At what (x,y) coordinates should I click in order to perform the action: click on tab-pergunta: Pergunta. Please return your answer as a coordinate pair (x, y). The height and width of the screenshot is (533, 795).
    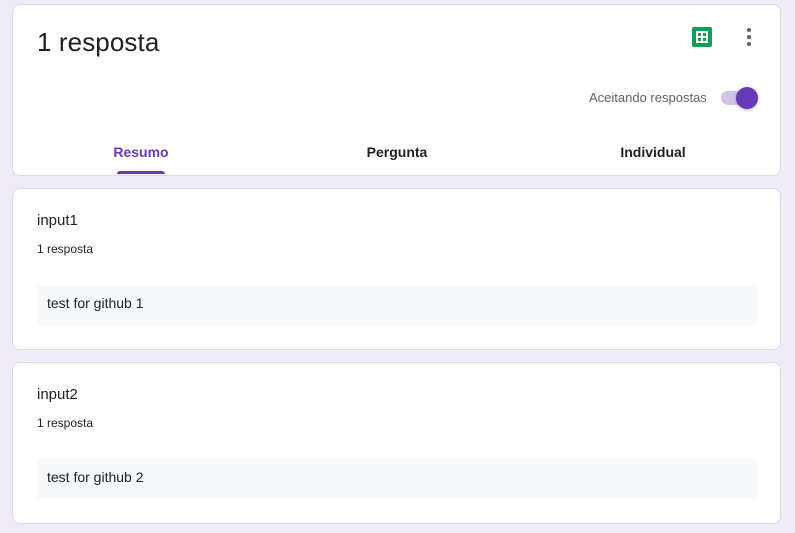
    Looking at the image, I should click on (397, 155).